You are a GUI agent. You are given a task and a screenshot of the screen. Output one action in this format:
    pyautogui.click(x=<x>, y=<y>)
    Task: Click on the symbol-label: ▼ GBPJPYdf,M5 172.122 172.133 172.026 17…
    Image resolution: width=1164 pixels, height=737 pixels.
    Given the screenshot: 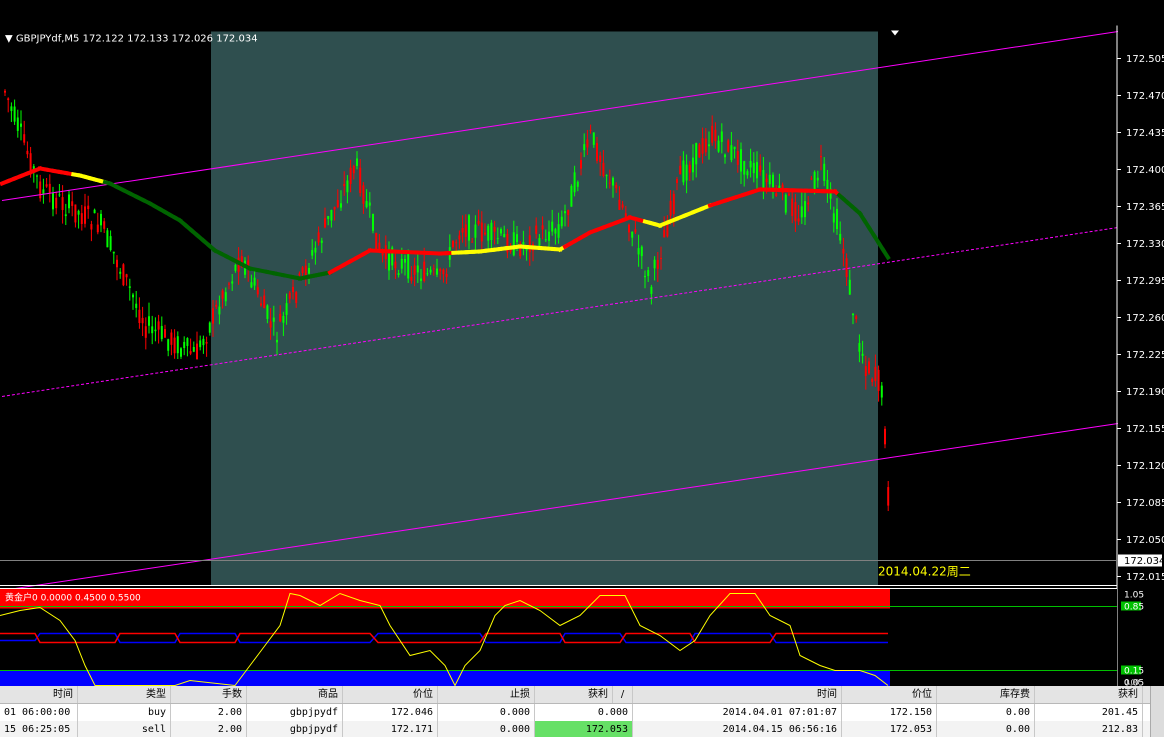 What is the action you would take?
    pyautogui.click(x=131, y=39)
    